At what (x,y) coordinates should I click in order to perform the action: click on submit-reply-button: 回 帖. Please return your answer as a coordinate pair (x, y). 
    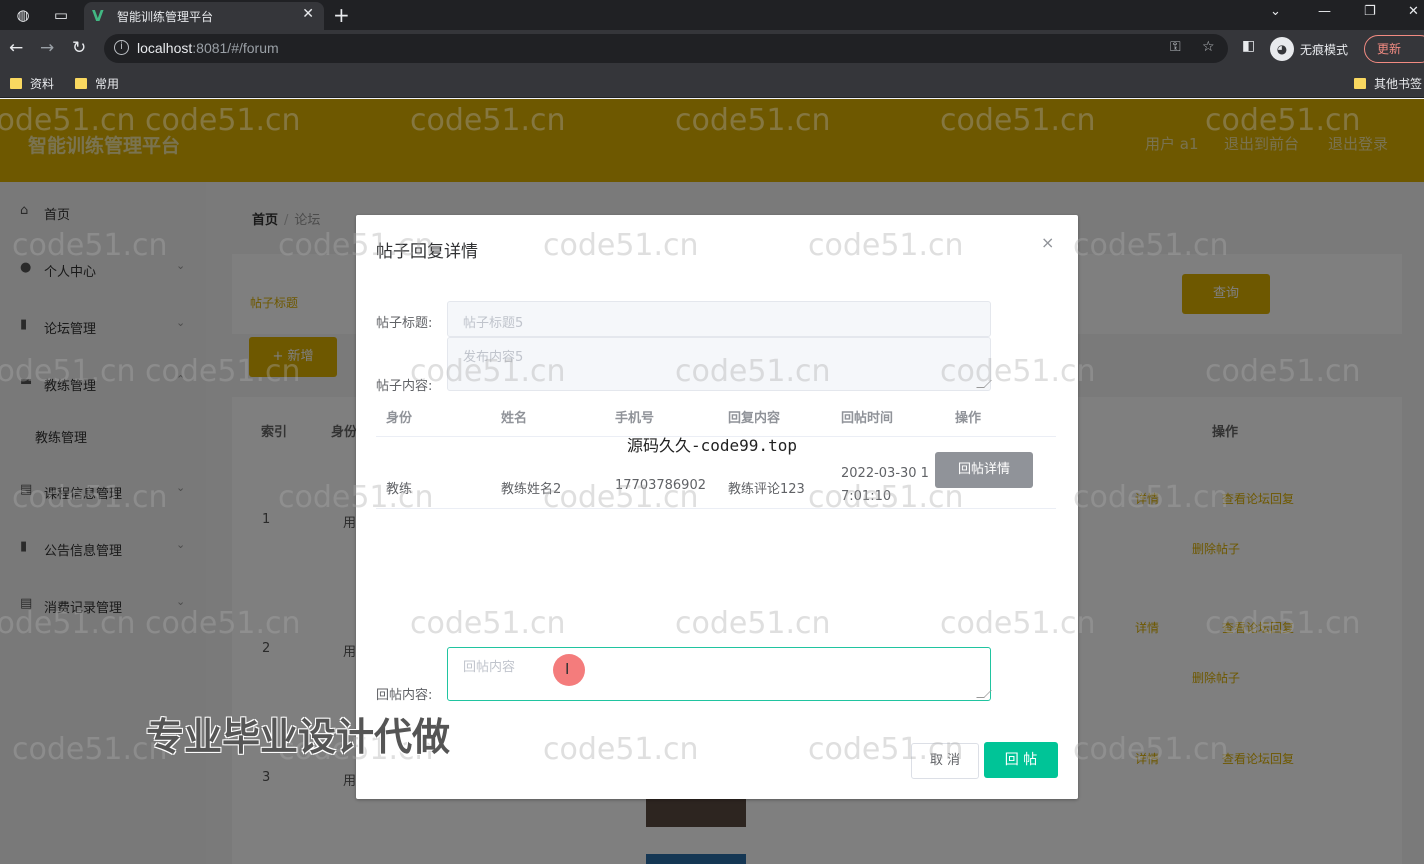
    Looking at the image, I should click on (1021, 760).